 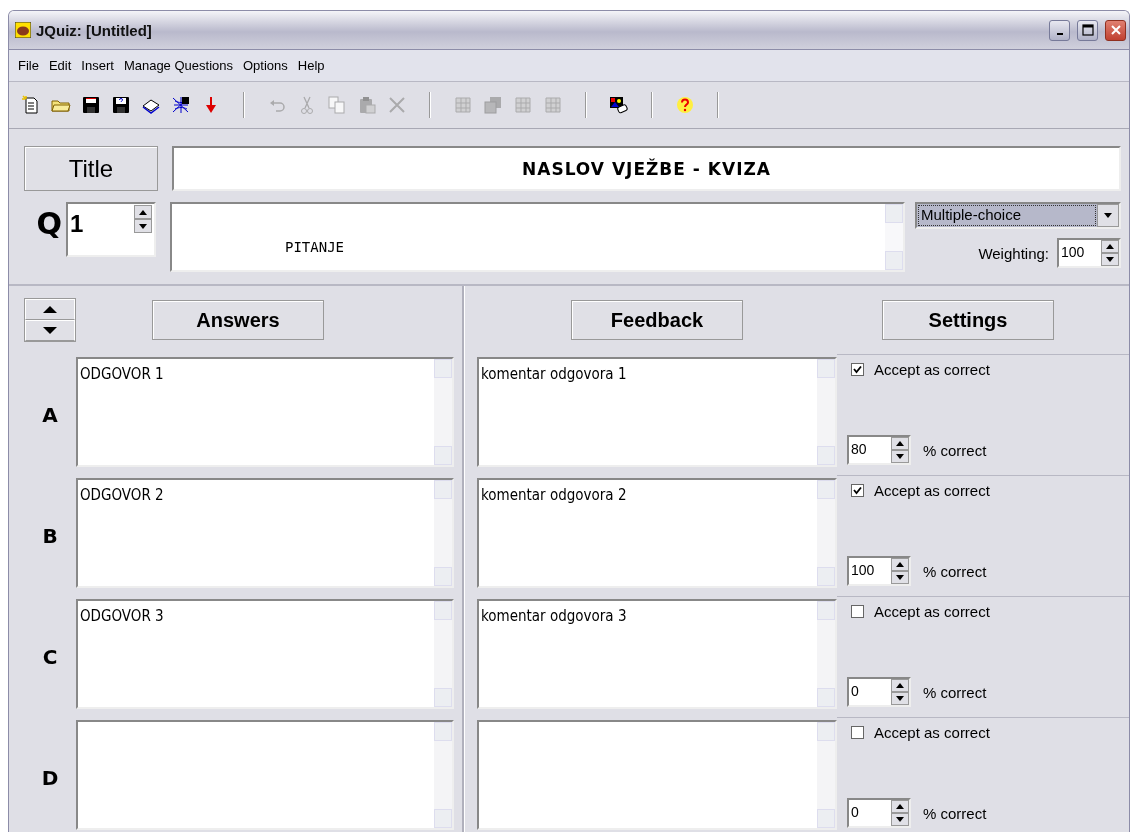 What do you see at coordinates (50, 330) in the screenshot?
I see `down-triangle-icon` at bounding box center [50, 330].